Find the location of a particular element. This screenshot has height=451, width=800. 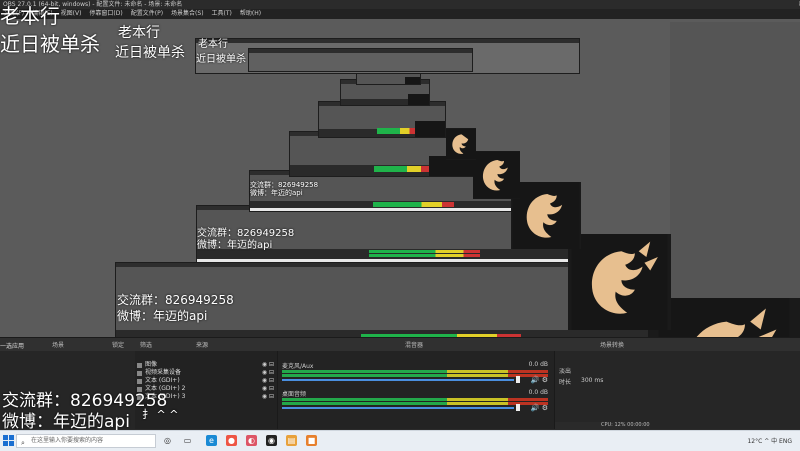

media-app-icon: ◐ is located at coordinates (251, 440).